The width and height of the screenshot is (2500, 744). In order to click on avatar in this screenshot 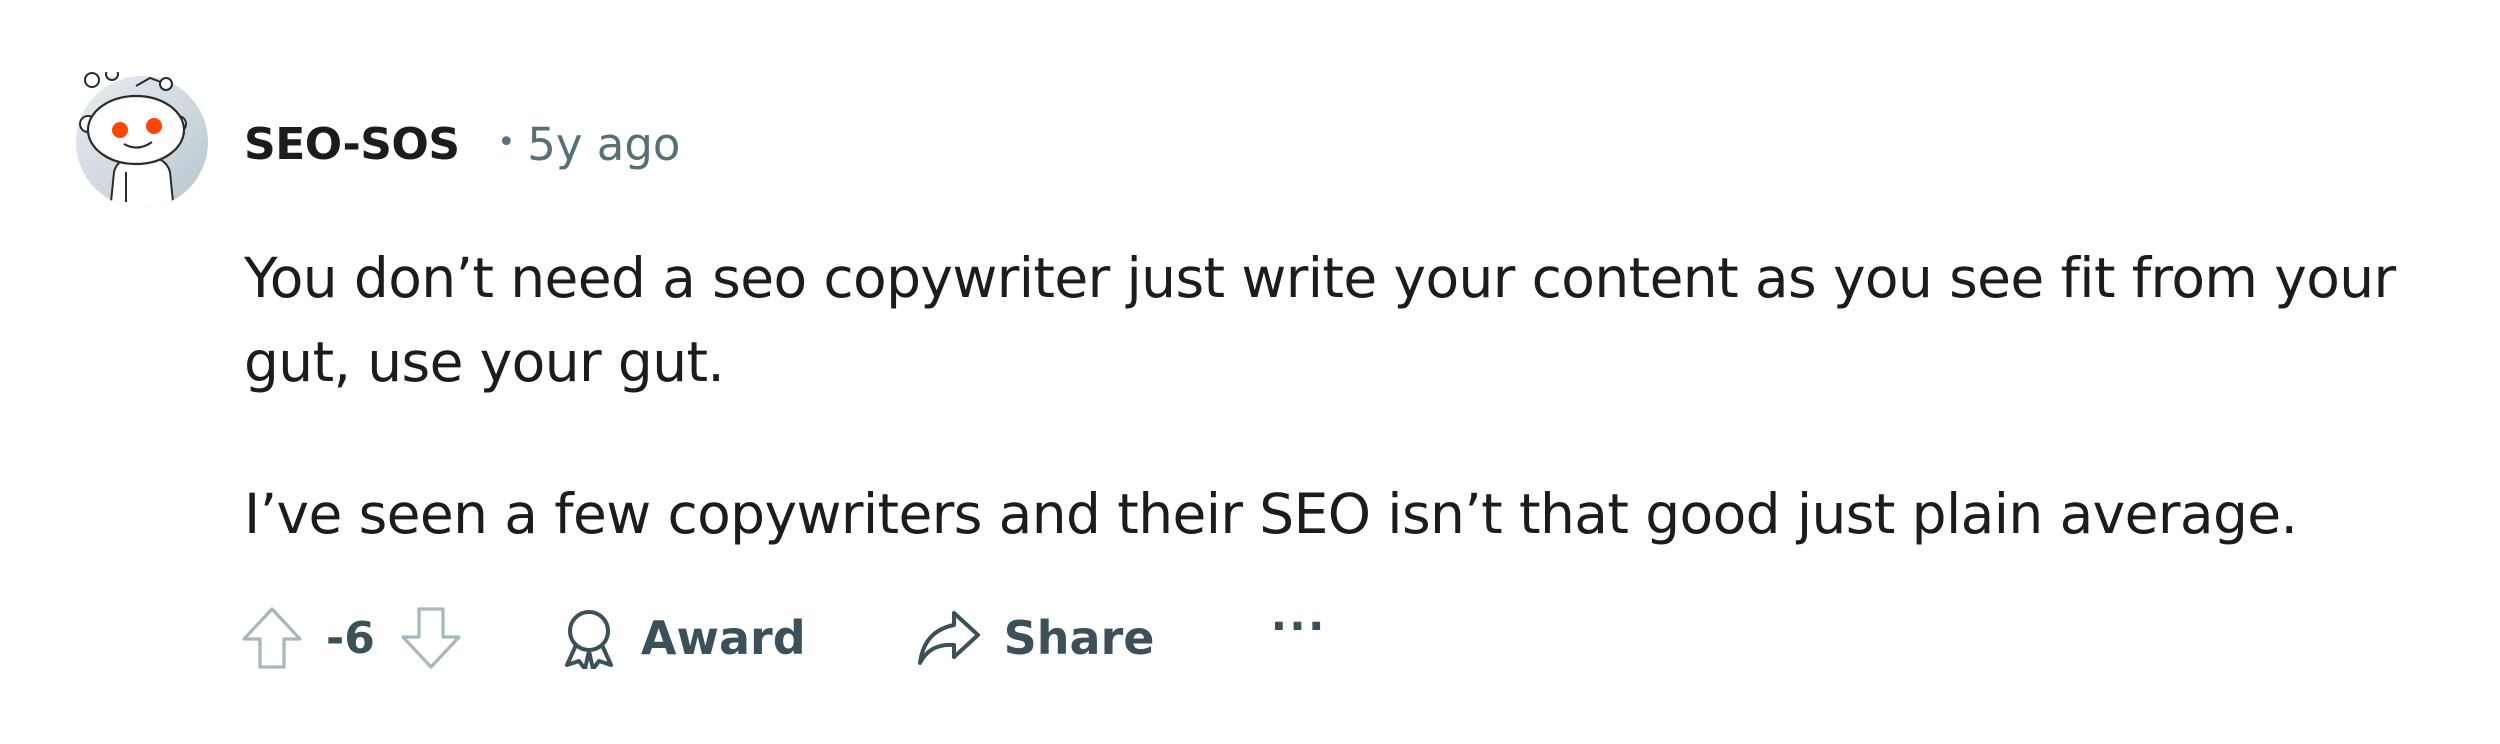, I will do `click(142, 138)`.